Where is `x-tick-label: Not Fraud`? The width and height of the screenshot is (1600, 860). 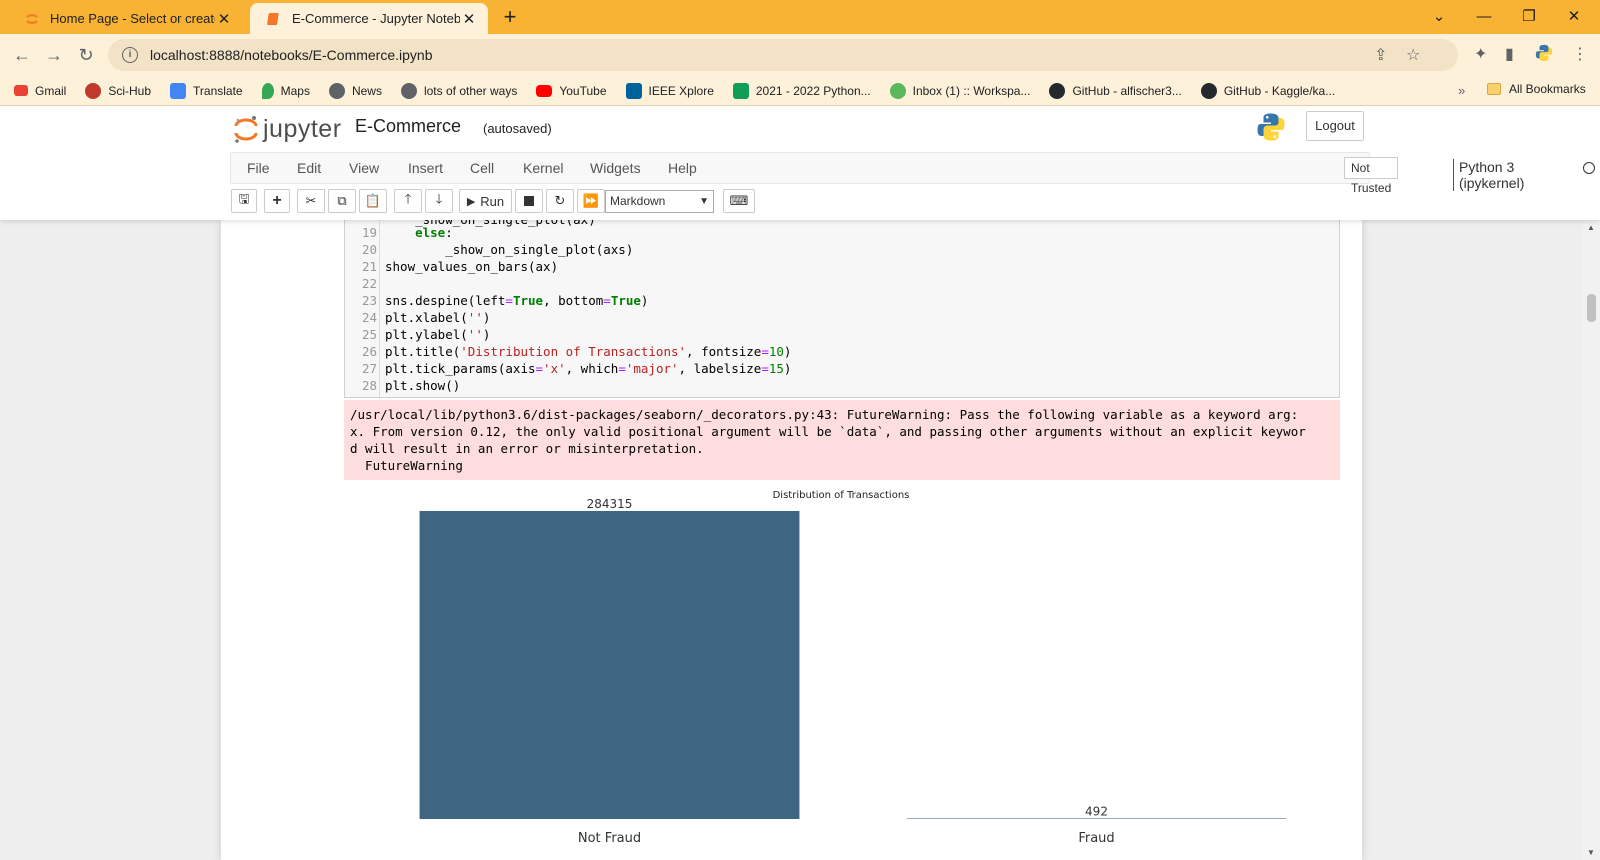 x-tick-label: Not Fraud is located at coordinates (609, 838).